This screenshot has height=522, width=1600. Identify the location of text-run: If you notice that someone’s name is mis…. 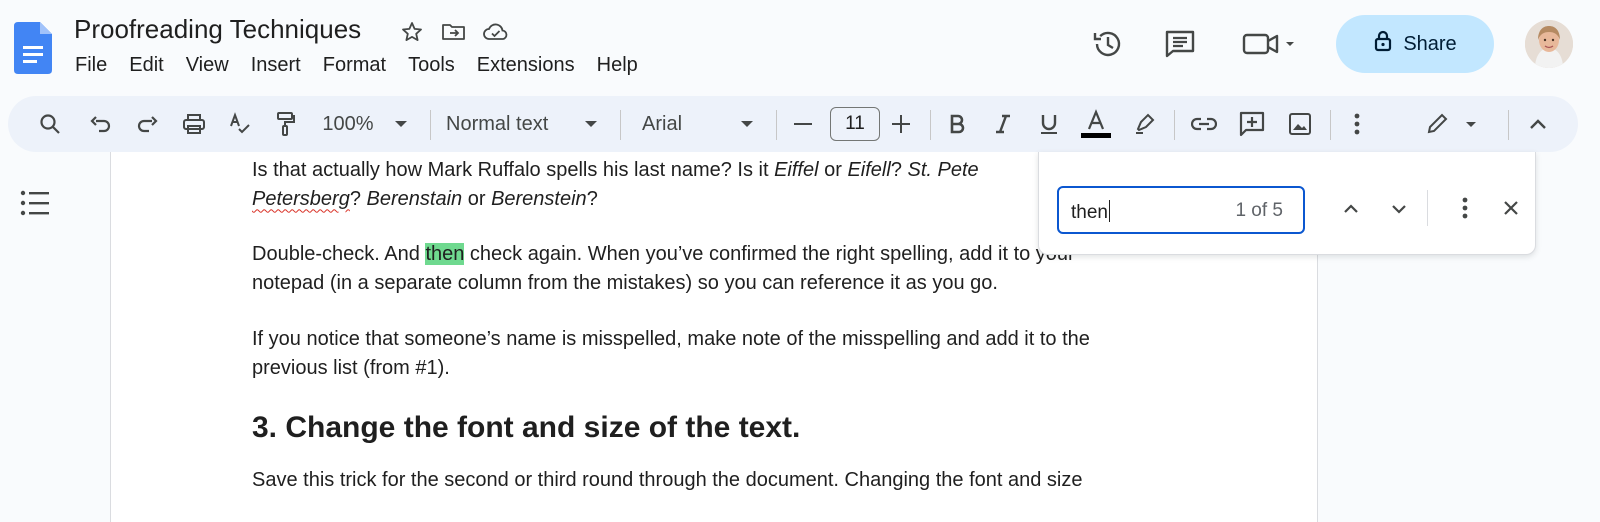
(671, 339).